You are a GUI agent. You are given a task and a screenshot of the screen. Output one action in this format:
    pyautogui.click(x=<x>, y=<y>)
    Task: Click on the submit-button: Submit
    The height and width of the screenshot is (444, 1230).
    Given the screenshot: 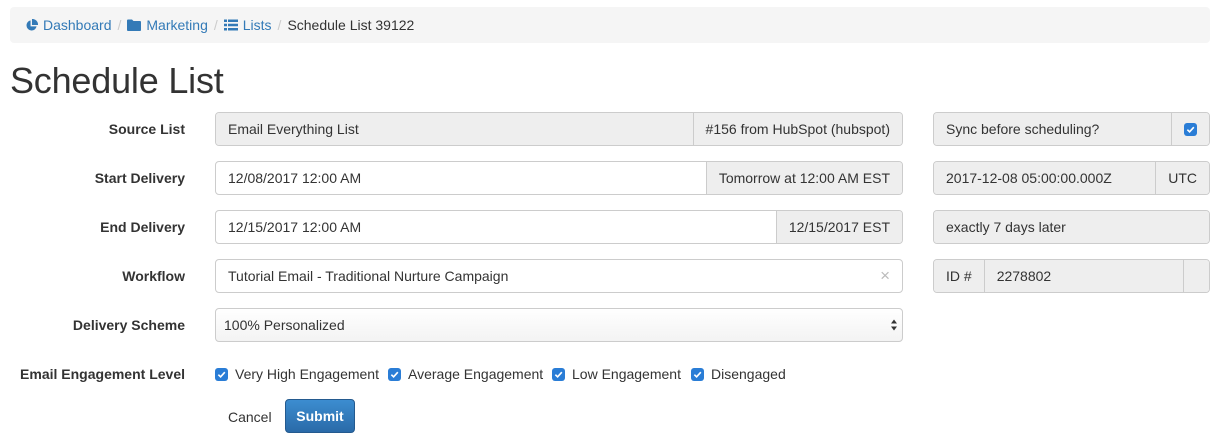 What is the action you would take?
    pyautogui.click(x=320, y=416)
    